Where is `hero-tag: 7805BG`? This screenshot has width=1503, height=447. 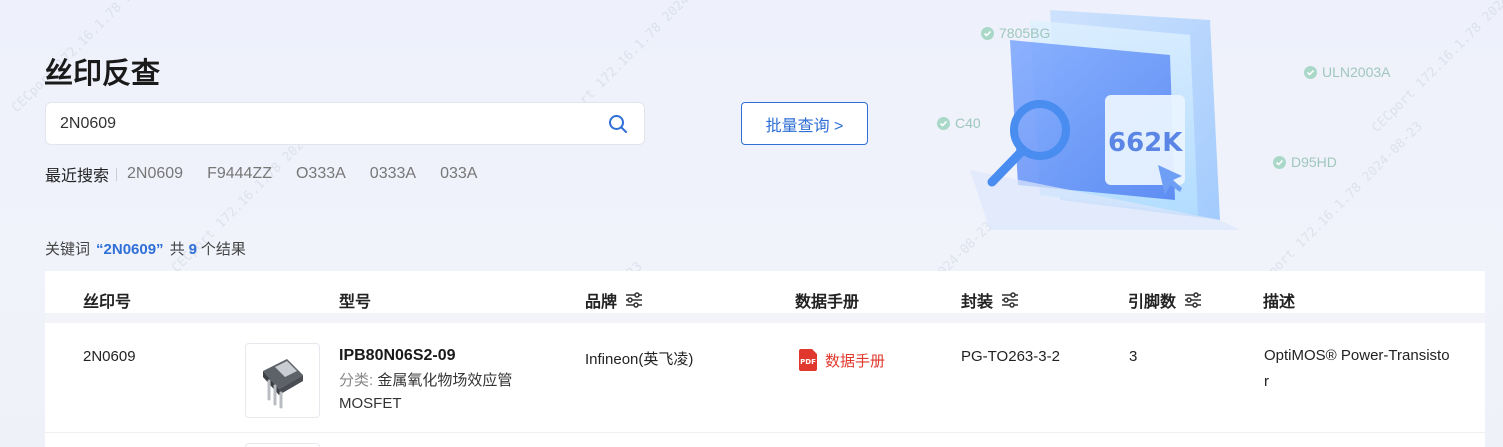 hero-tag: 7805BG is located at coordinates (1015, 33).